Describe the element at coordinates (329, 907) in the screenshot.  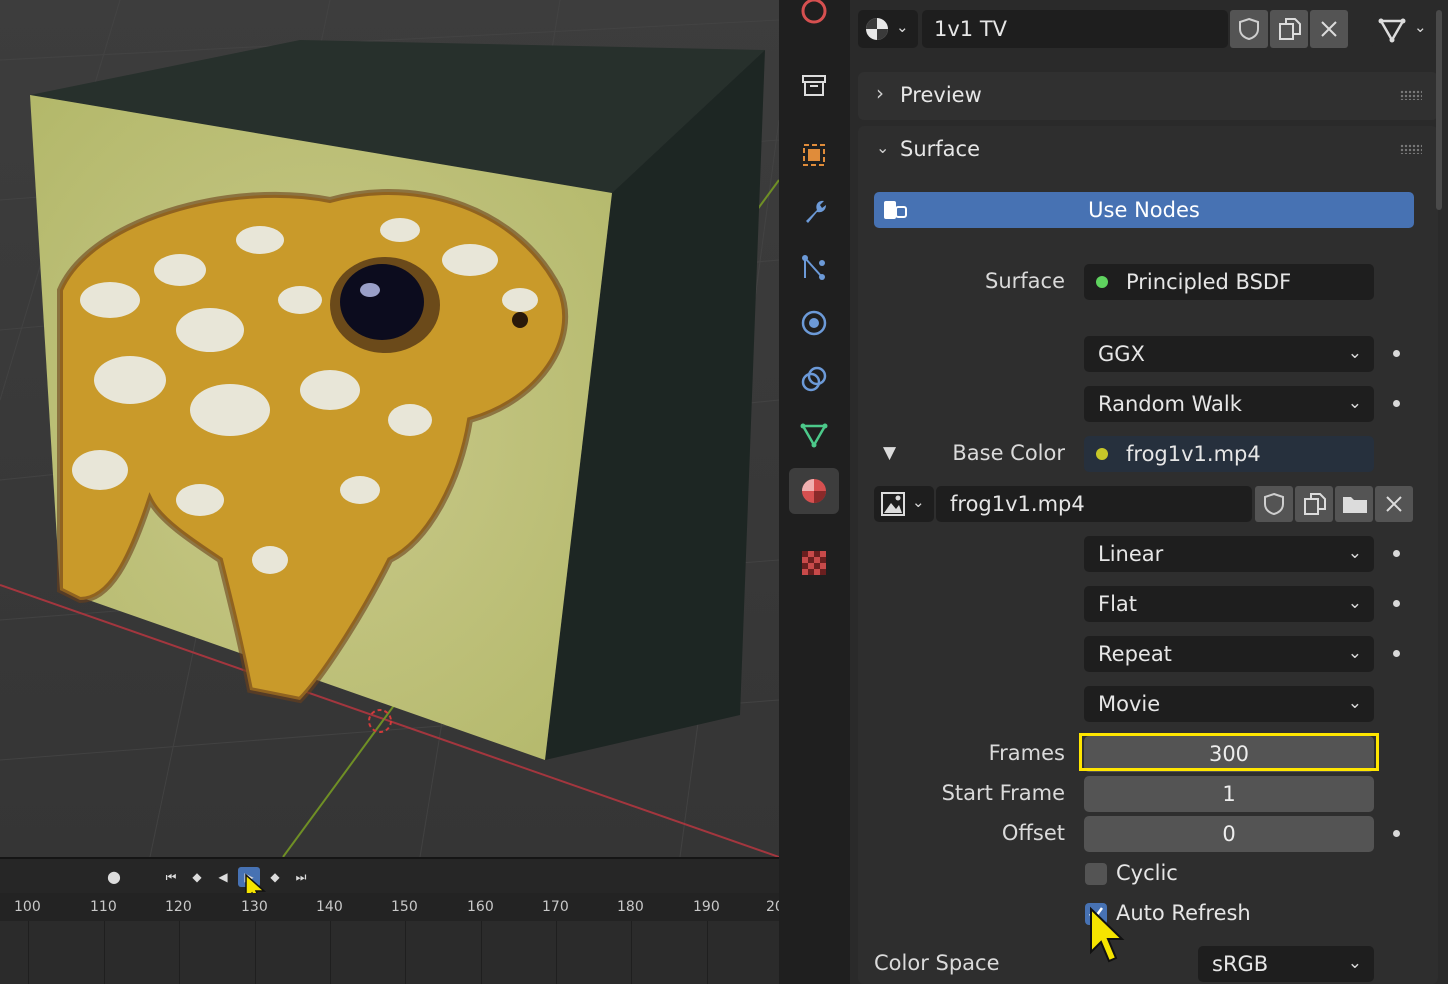
I see `frame-number: 140` at that location.